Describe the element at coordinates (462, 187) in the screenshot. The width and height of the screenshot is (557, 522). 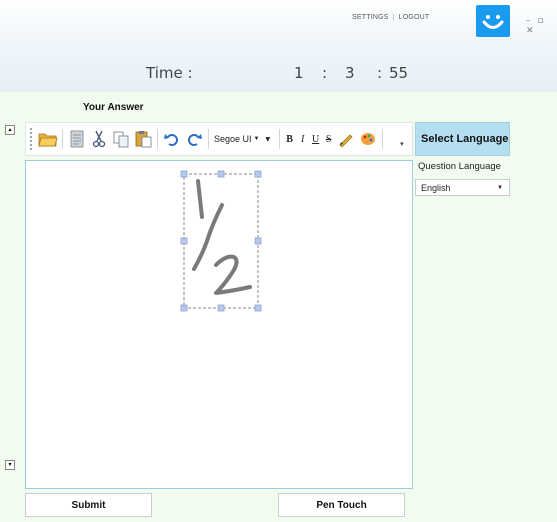
I see `language-dropdown: English ▼` at that location.